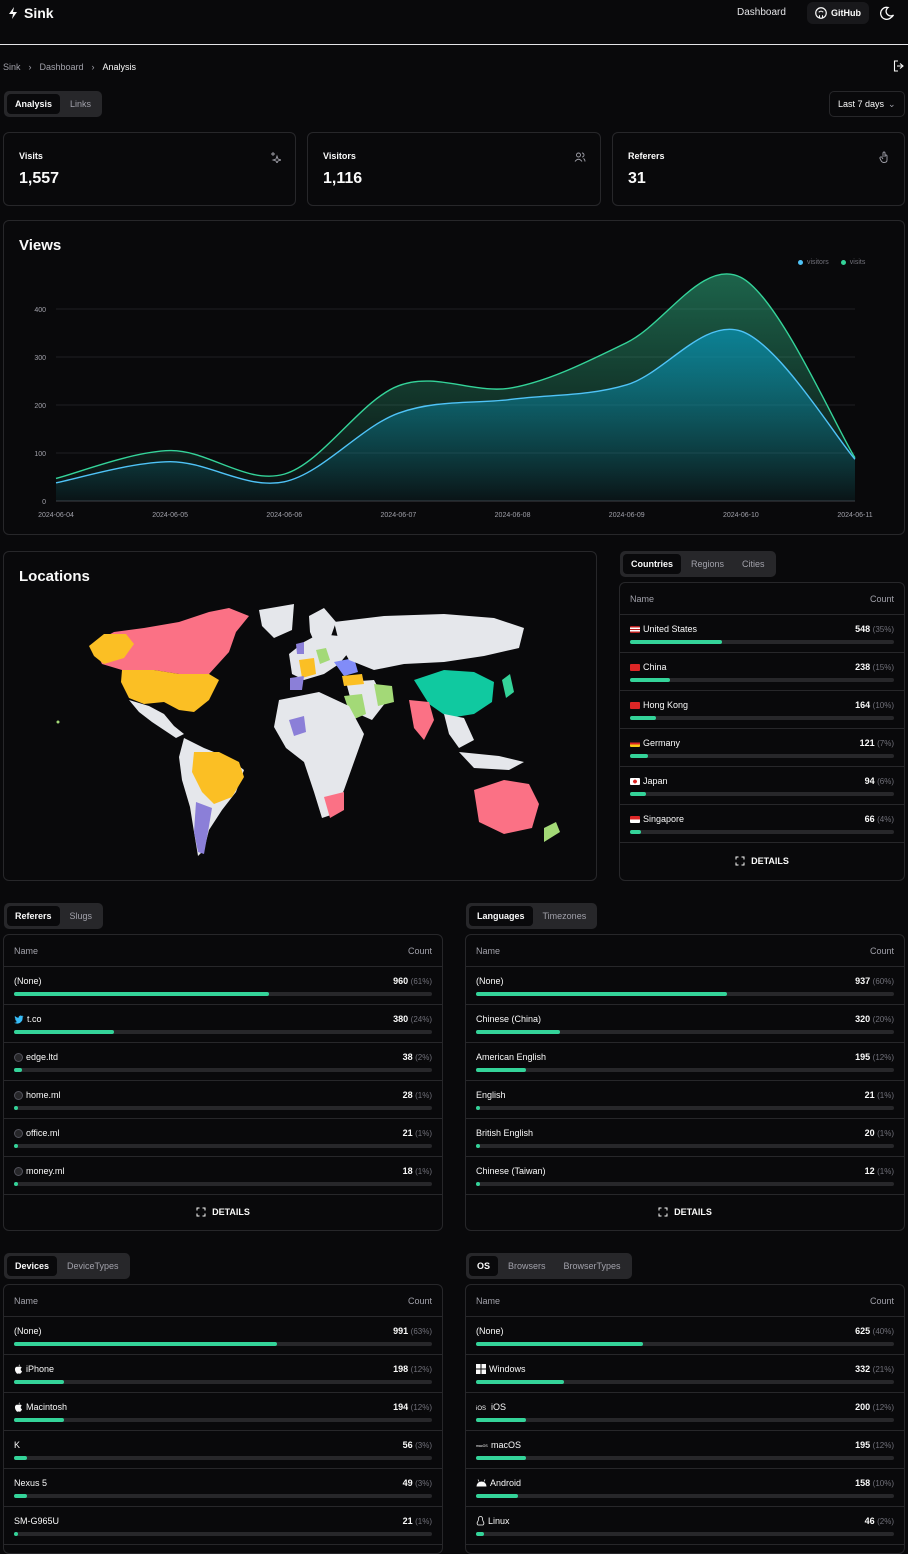 The height and width of the screenshot is (1554, 908). Describe the element at coordinates (527, 1266) in the screenshot. I see `tab-browsers: Browsers` at that location.